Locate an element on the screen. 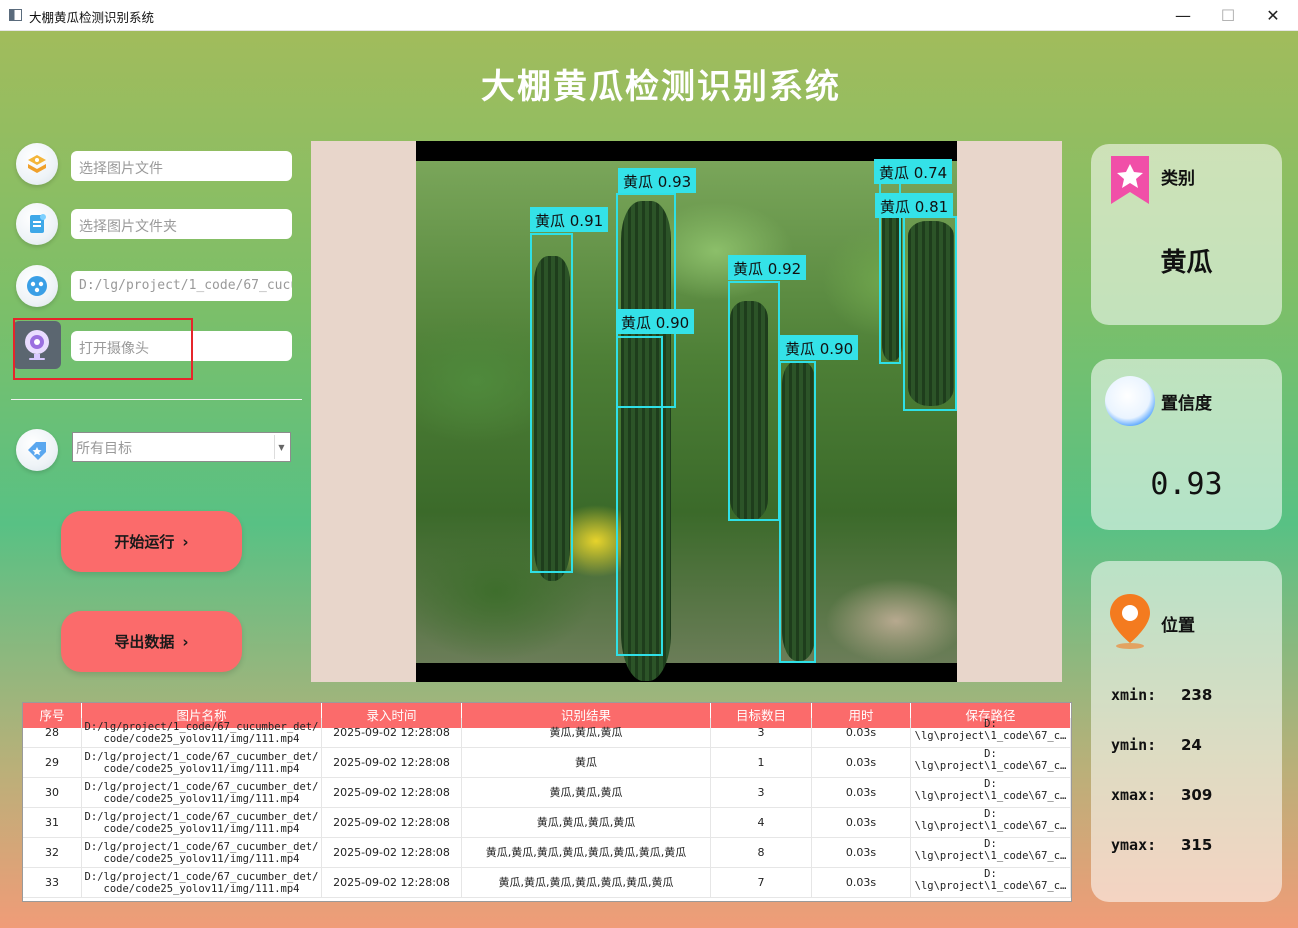 Image resolution: width=1298 pixels, height=928 pixels. ymin-value: 24 is located at coordinates (1191, 745).